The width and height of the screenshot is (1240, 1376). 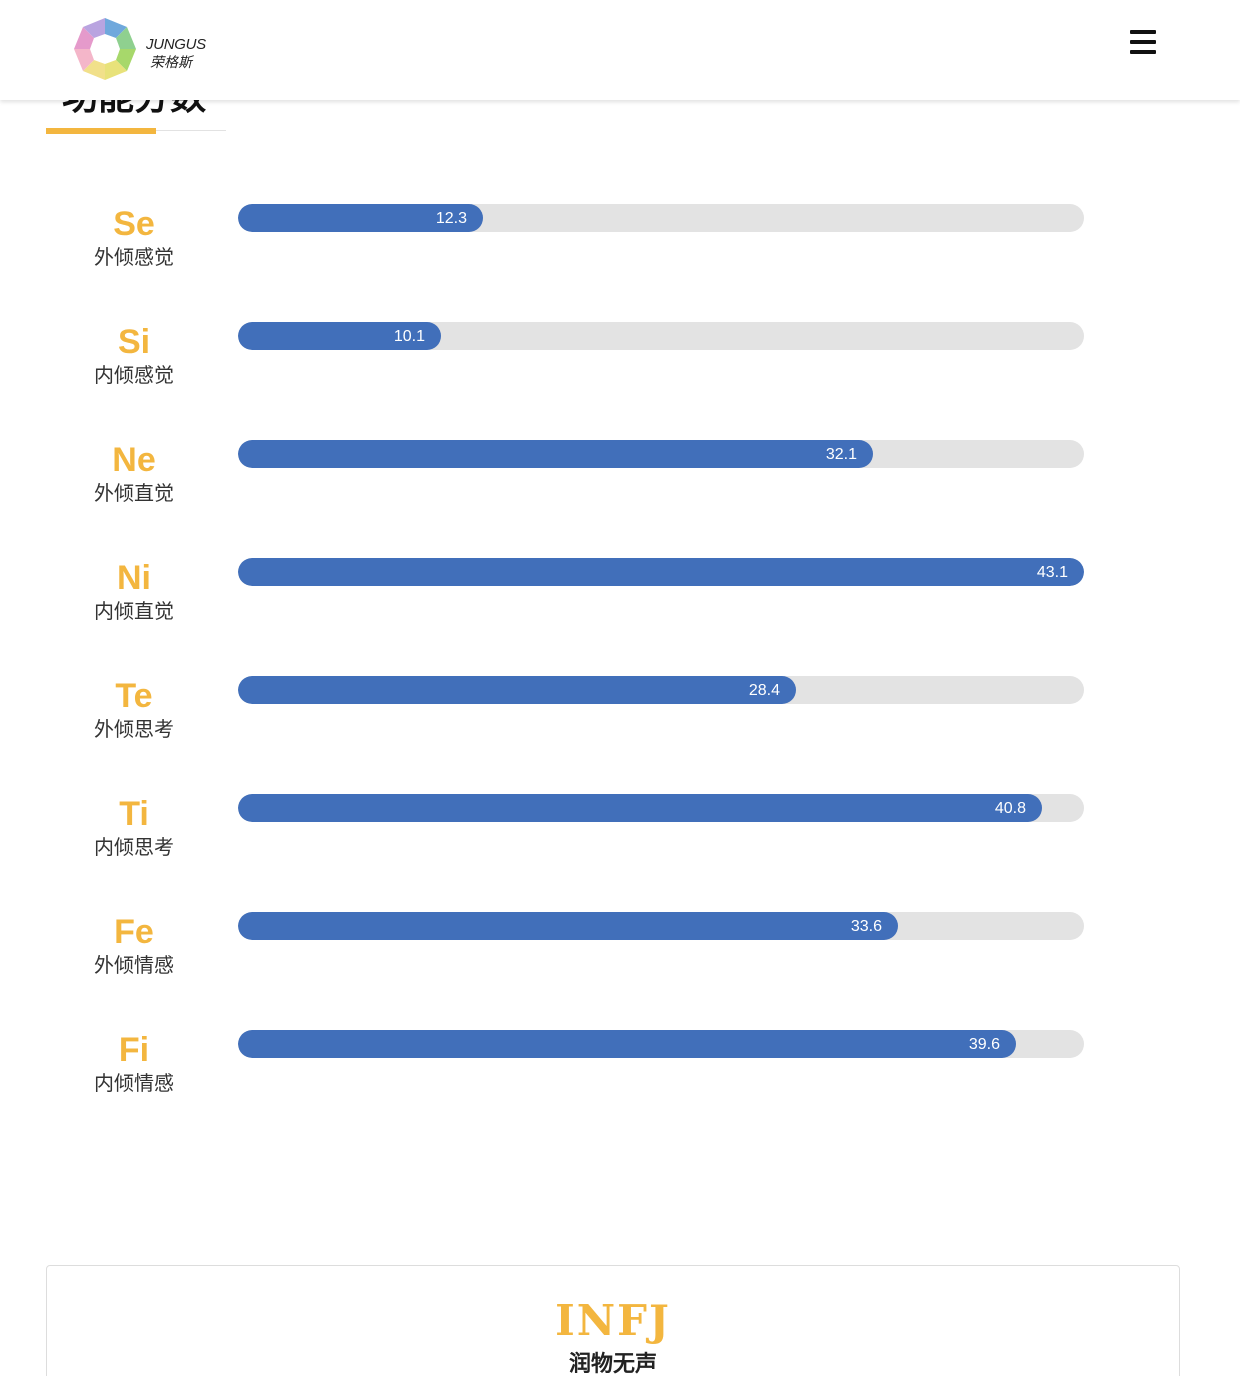 What do you see at coordinates (866, 926) in the screenshot?
I see `score-value: 33.6` at bounding box center [866, 926].